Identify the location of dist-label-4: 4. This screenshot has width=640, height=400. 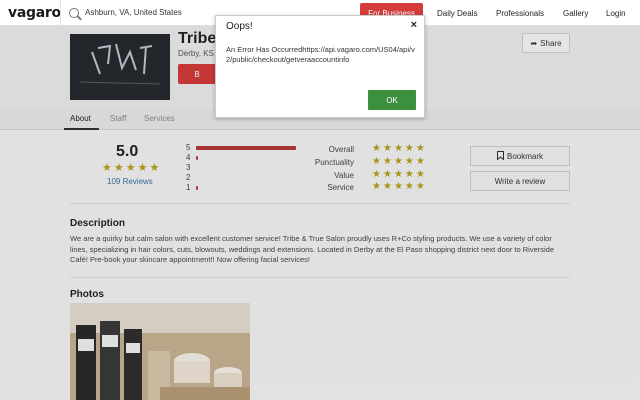
(188, 157).